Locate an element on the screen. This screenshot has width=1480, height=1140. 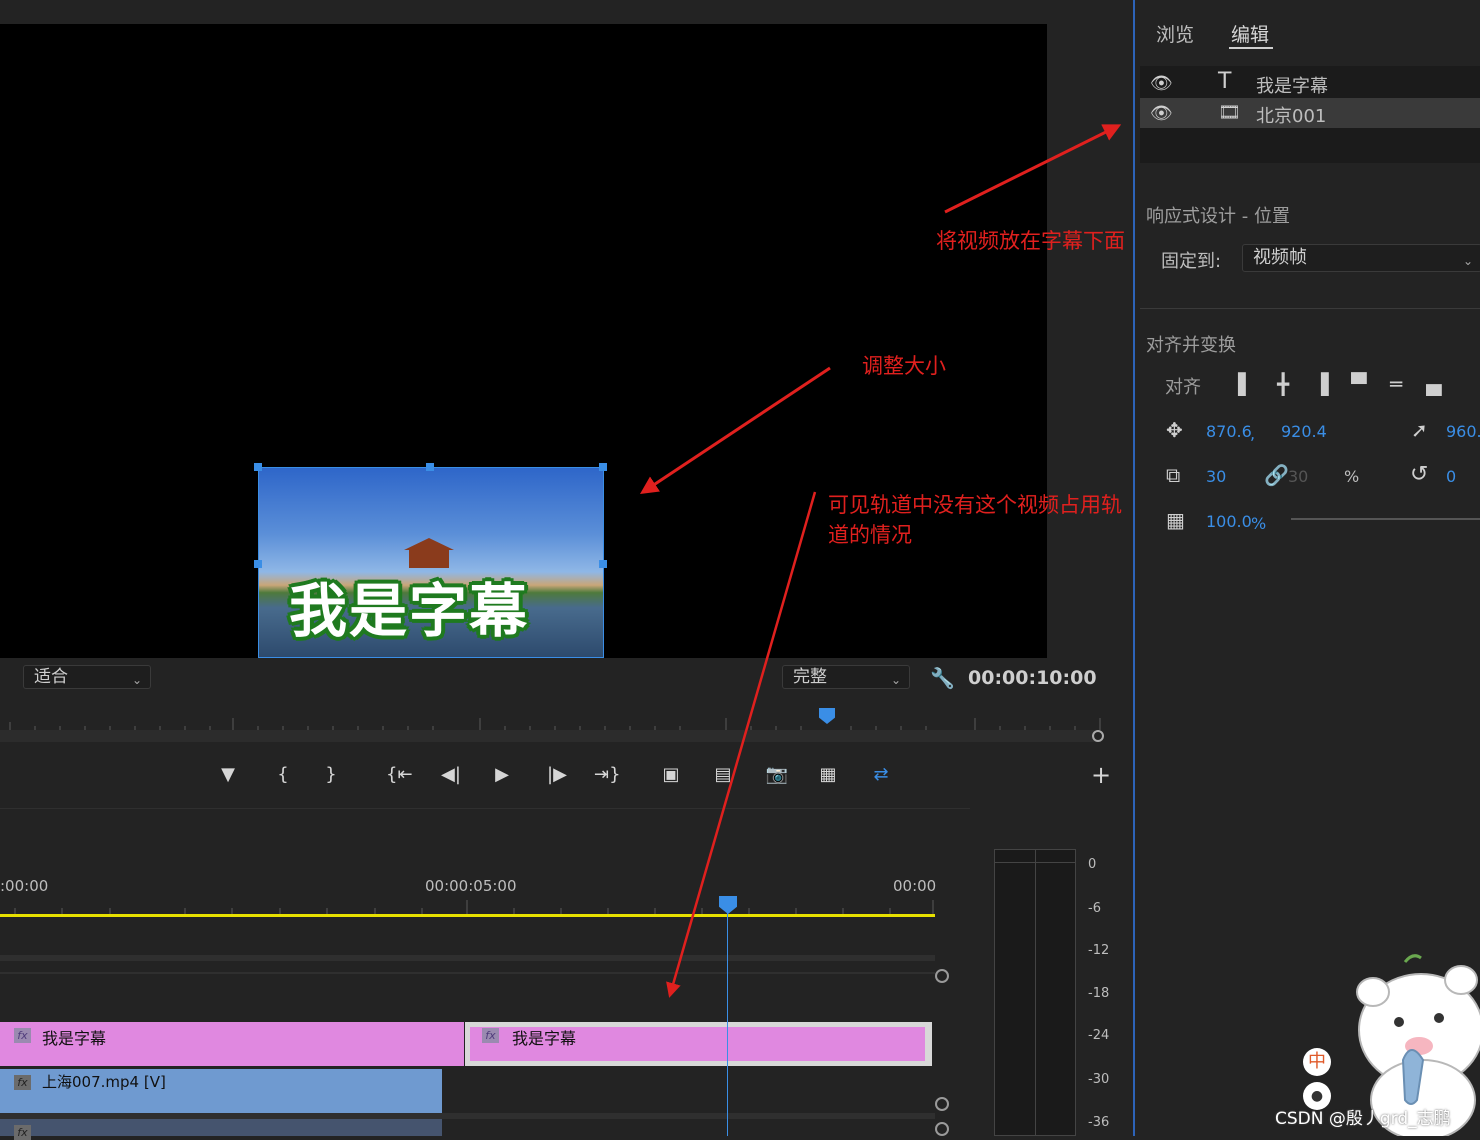
csdn-watermark: CSDN @殷丿grd_志鹏 is located at coordinates (1363, 1119).